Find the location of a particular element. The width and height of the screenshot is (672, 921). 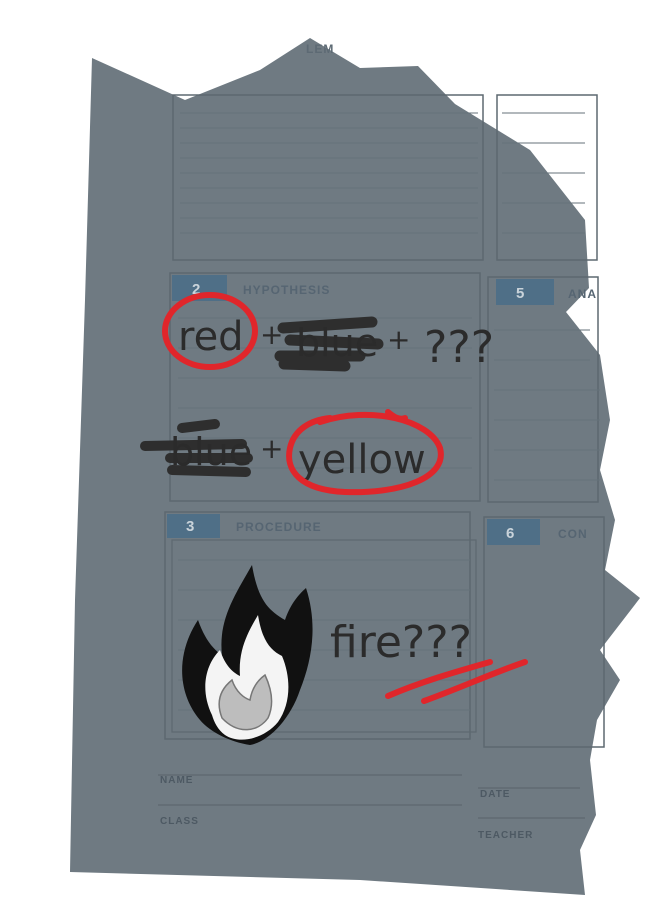

section-problem-label: LEM is located at coordinates (320, 49).